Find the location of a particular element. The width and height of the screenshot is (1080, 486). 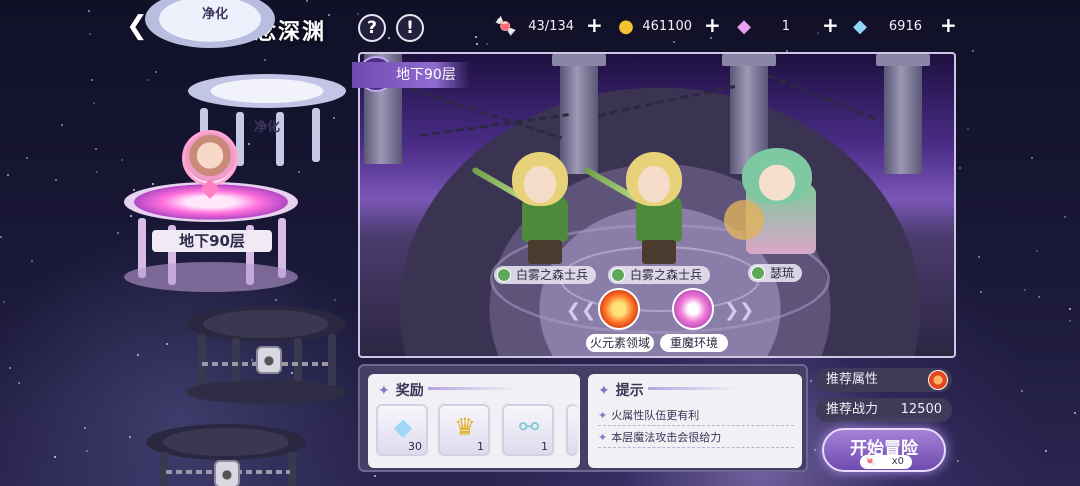

pink-gem-counter: ◆ 1 is located at coordinates (778, 27).